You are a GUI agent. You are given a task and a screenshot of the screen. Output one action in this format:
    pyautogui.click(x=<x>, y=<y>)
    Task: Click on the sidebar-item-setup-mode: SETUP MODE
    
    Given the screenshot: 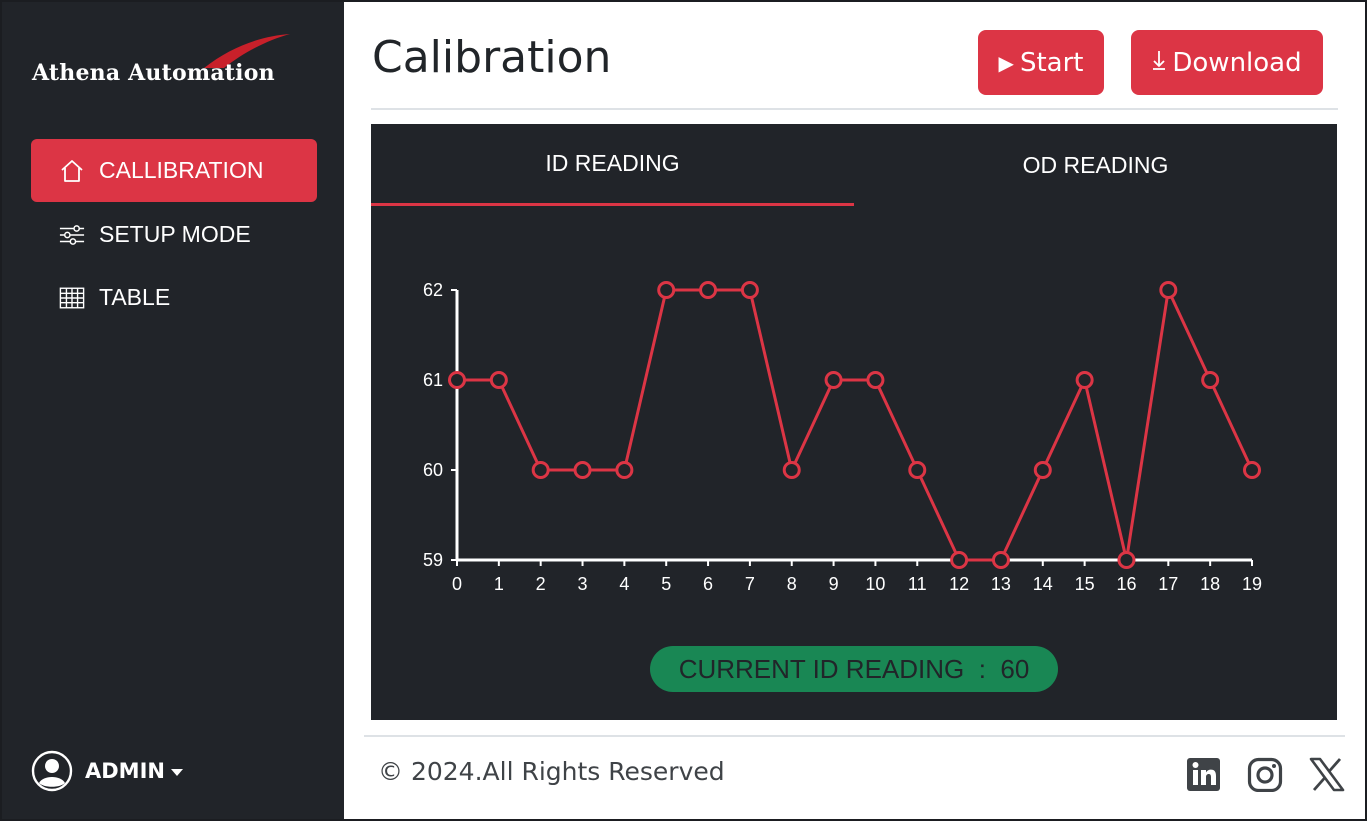 What is the action you would take?
    pyautogui.click(x=174, y=234)
    